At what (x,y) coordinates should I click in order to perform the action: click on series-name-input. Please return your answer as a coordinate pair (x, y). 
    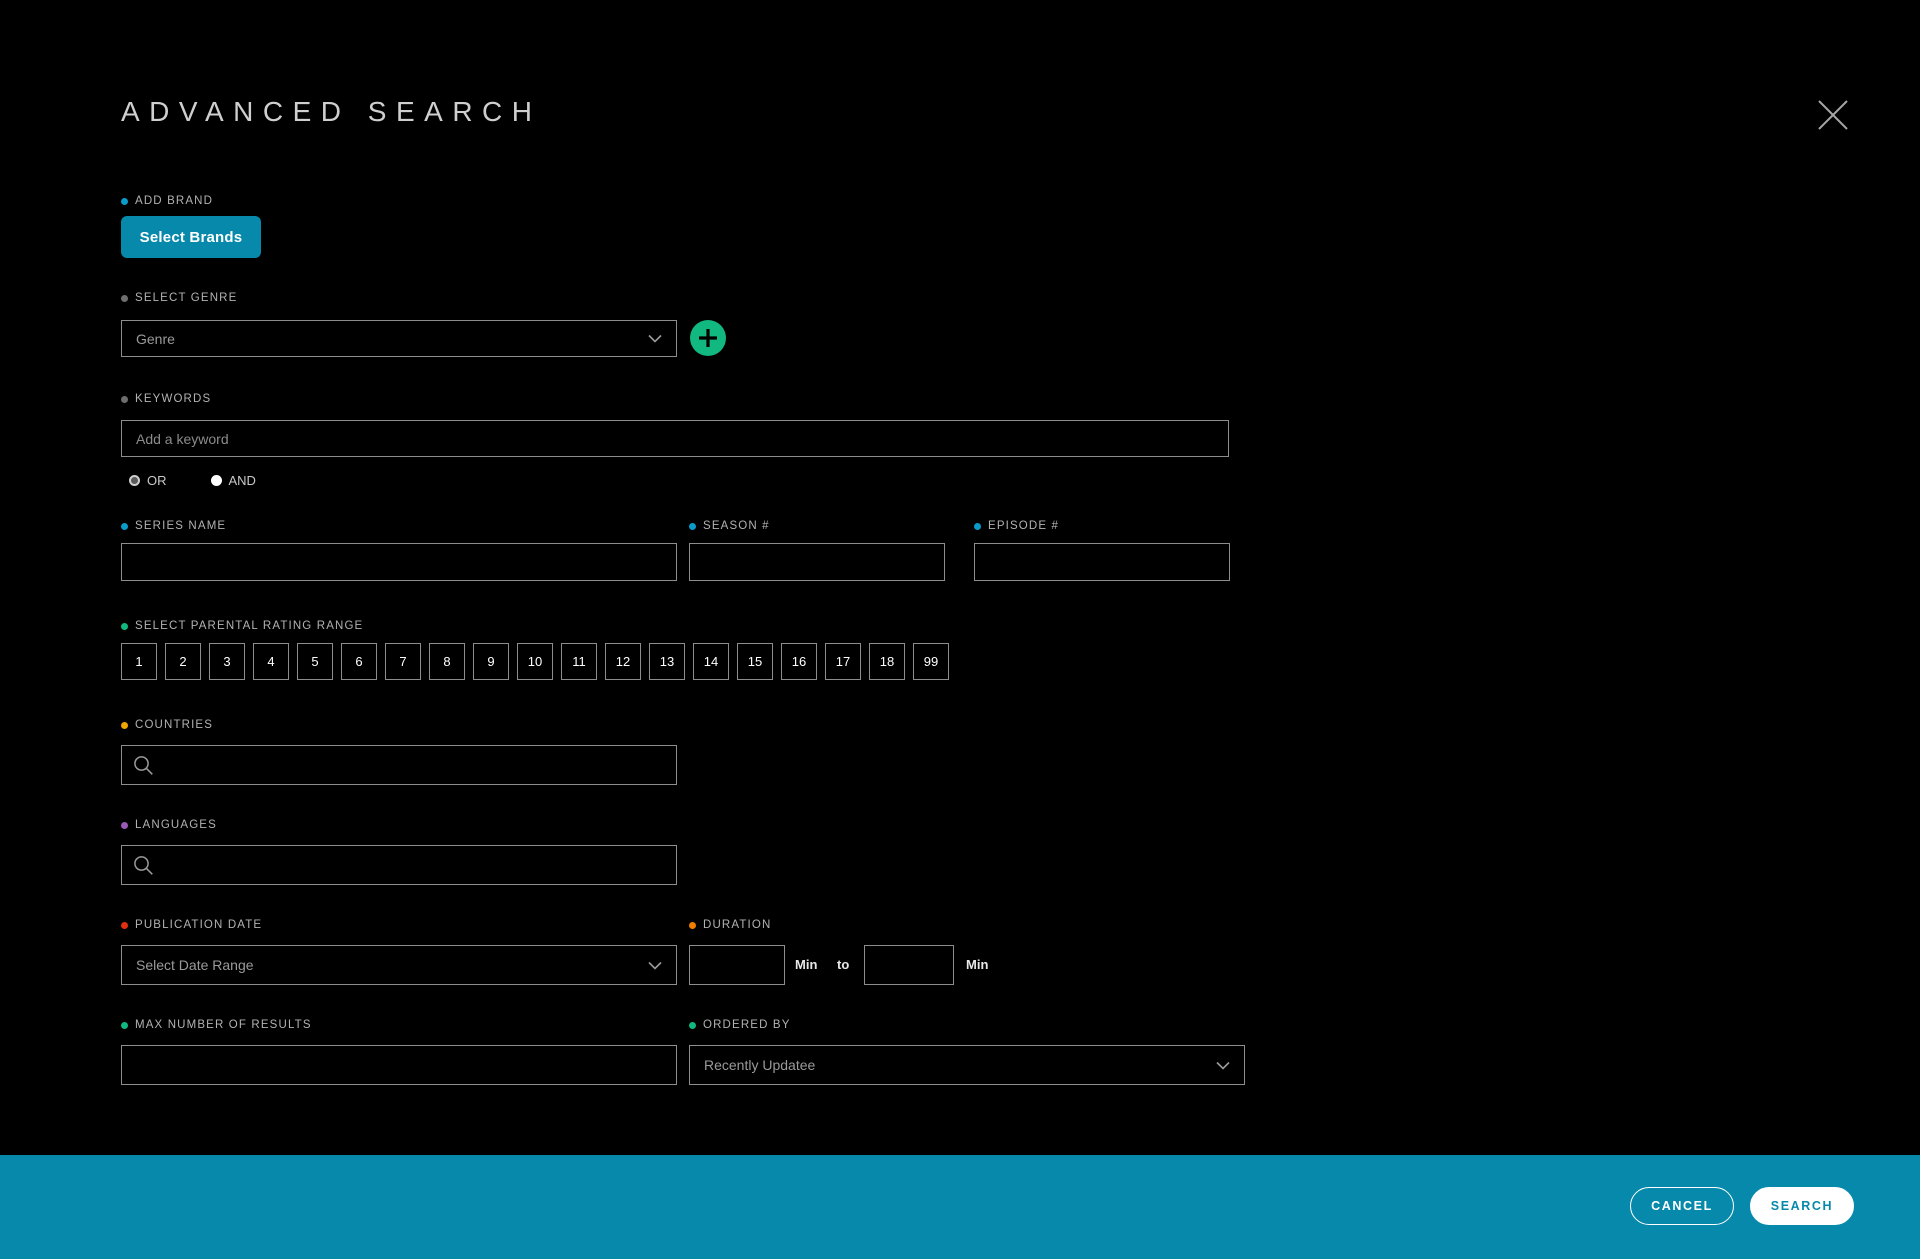
    Looking at the image, I should click on (399, 562).